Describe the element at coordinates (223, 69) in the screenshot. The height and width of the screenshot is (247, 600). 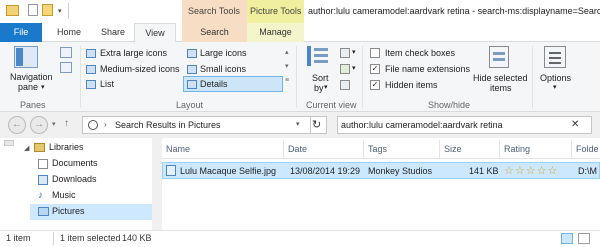
I see `small-icons-option: Small icons` at that location.